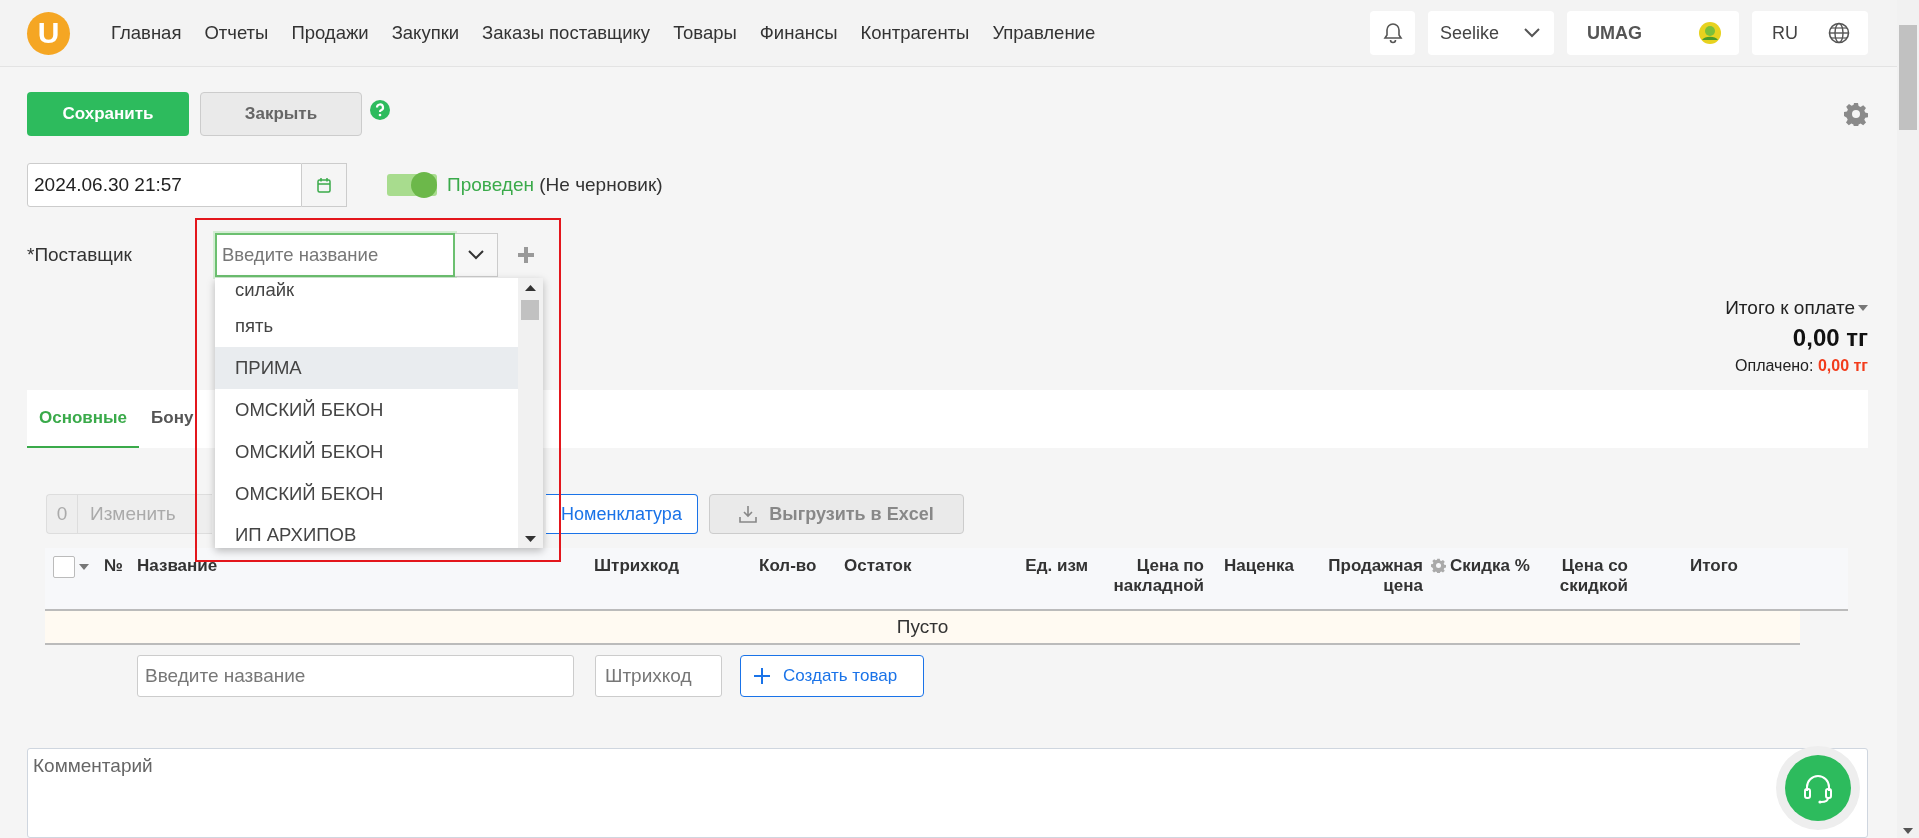  I want to click on download-icon, so click(748, 514).